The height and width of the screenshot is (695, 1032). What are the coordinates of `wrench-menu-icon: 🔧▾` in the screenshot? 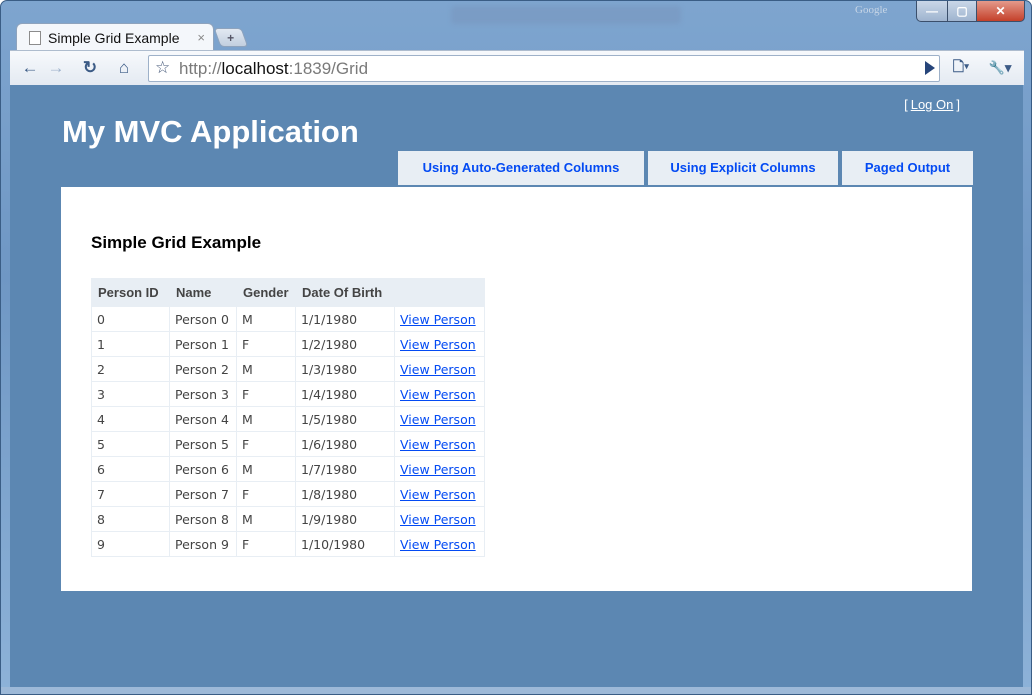 It's located at (1000, 68).